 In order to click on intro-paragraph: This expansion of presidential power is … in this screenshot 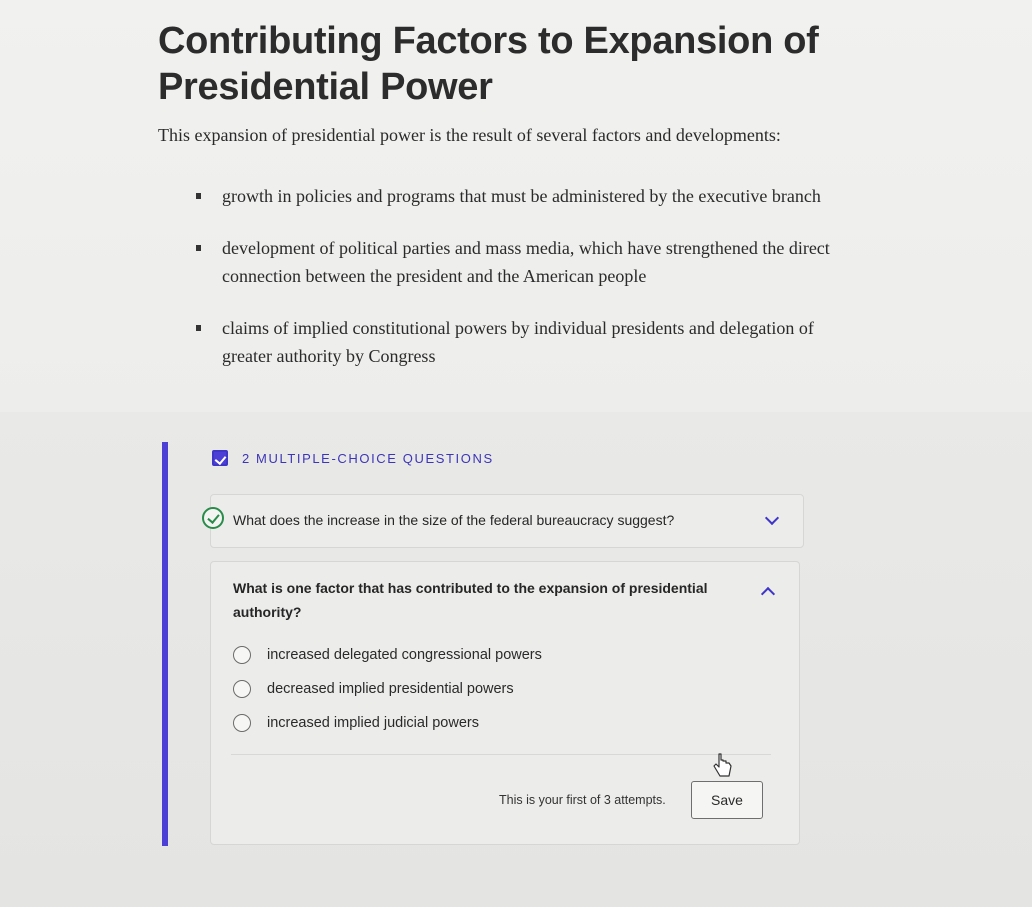, I will do `click(469, 135)`.